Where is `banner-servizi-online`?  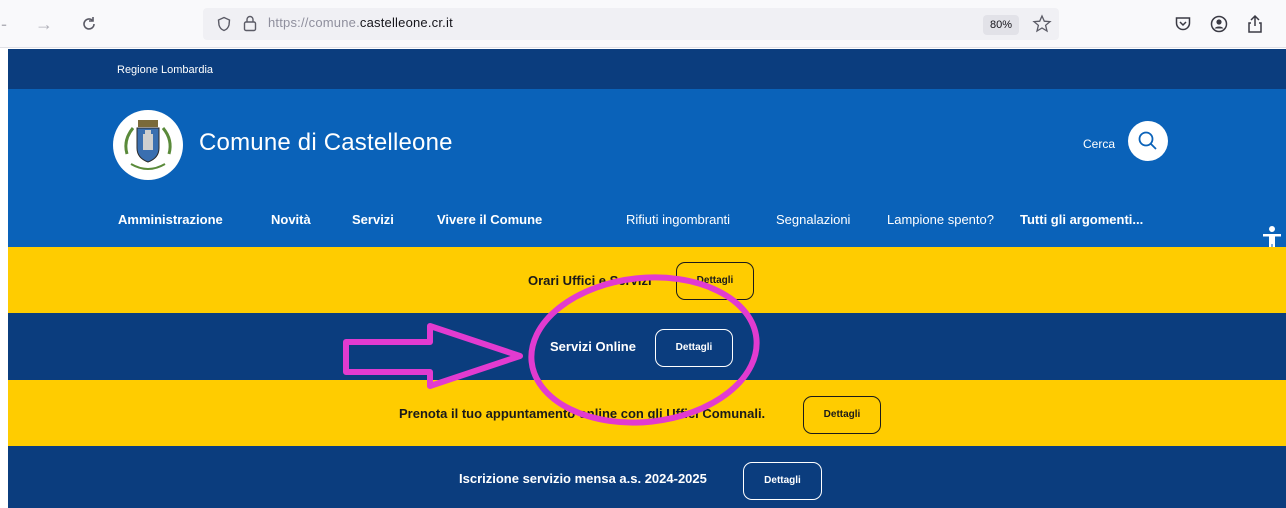 banner-servizi-online is located at coordinates (647, 346).